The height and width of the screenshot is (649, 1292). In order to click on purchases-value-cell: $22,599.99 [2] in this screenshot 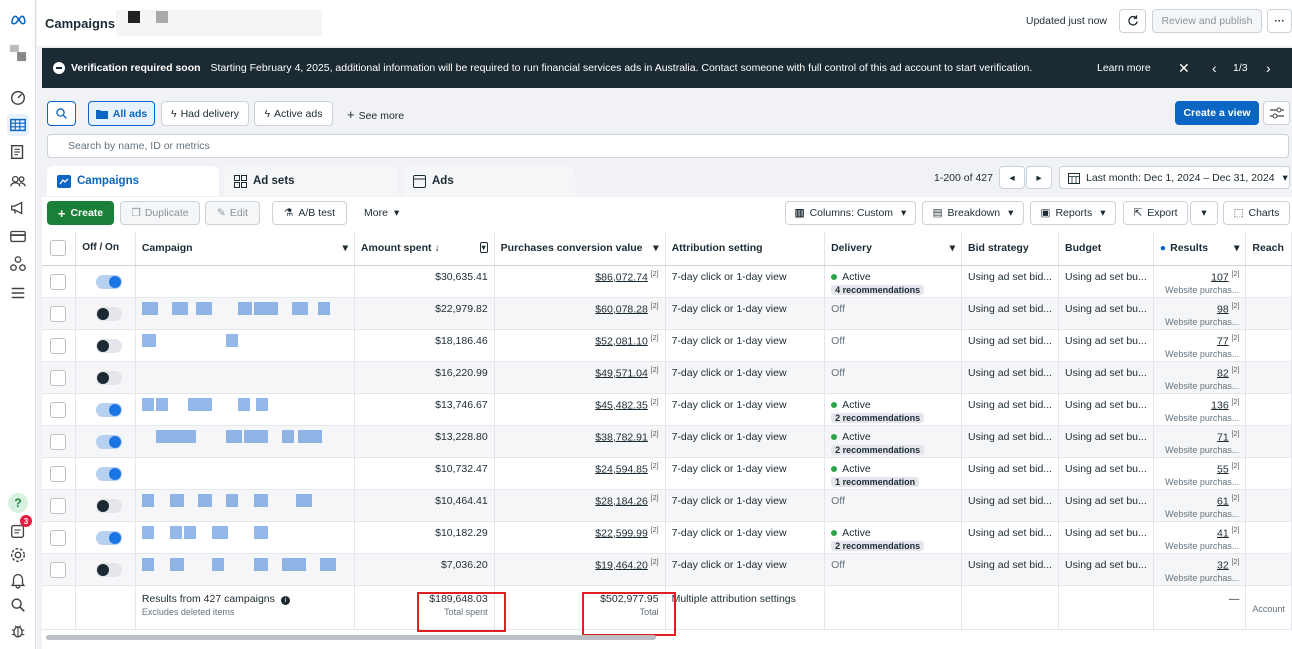, I will do `click(580, 537)`.